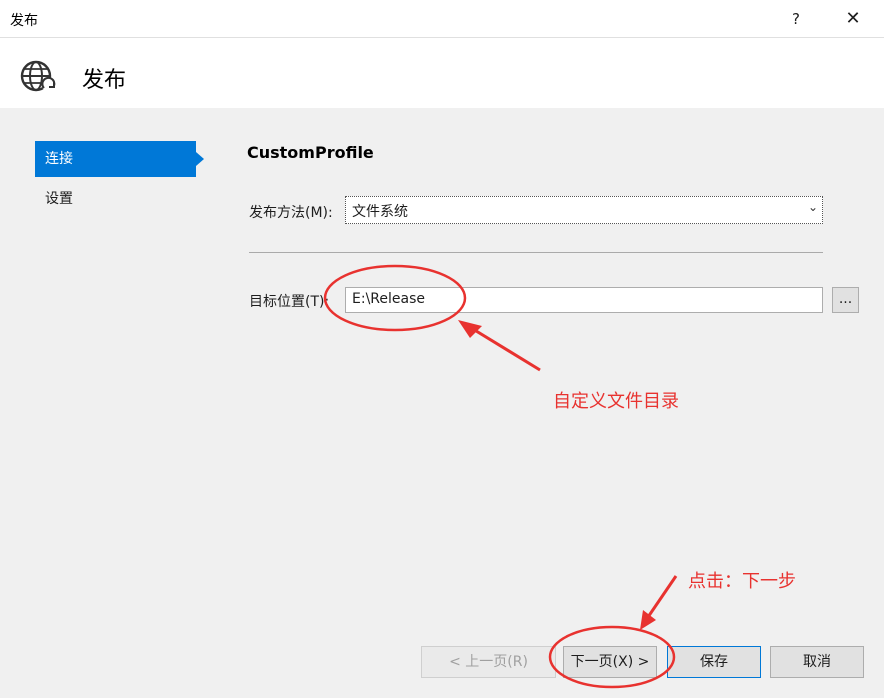  What do you see at coordinates (812, 207) in the screenshot?
I see `chevron-down-icon: ⌄` at bounding box center [812, 207].